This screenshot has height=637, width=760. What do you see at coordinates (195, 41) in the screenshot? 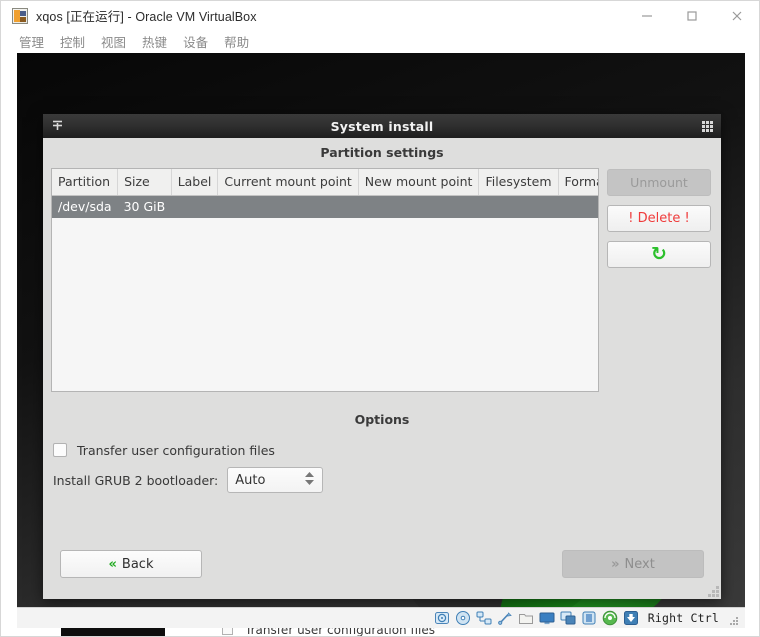
I see `menu-item-devices: 设备` at bounding box center [195, 41].